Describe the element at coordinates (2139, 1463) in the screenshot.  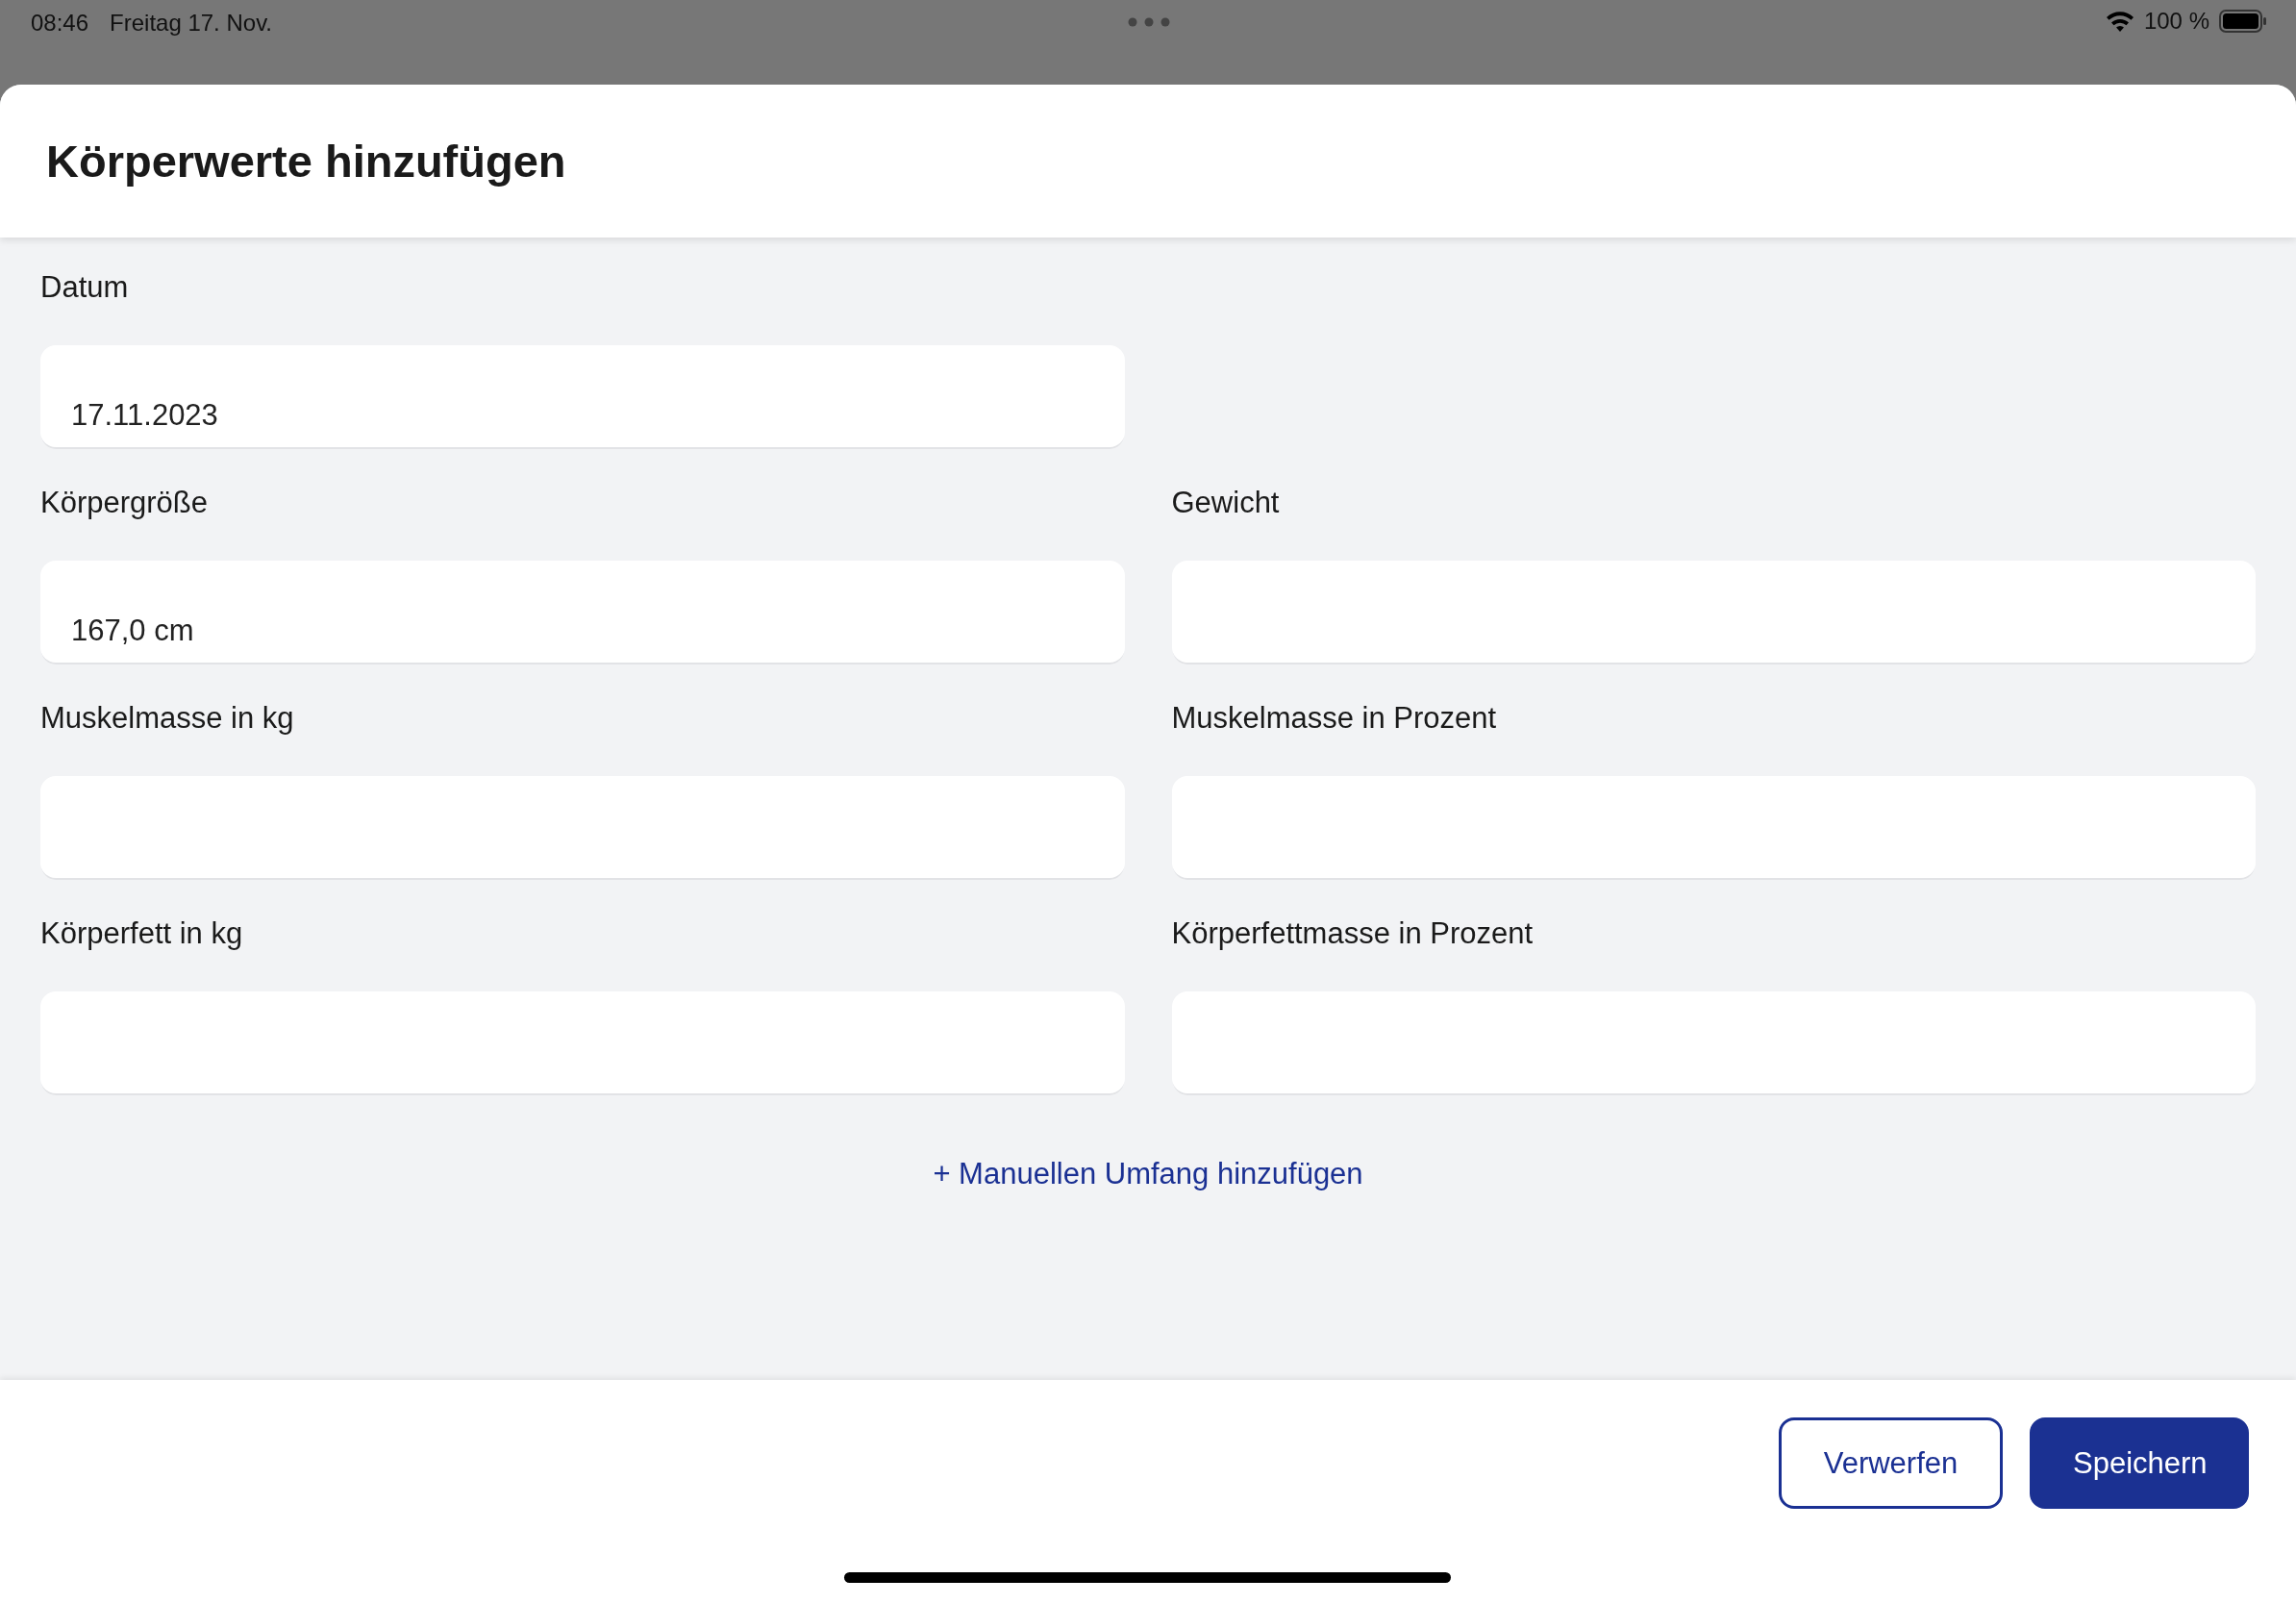
I see `save-button: Speichern` at that location.